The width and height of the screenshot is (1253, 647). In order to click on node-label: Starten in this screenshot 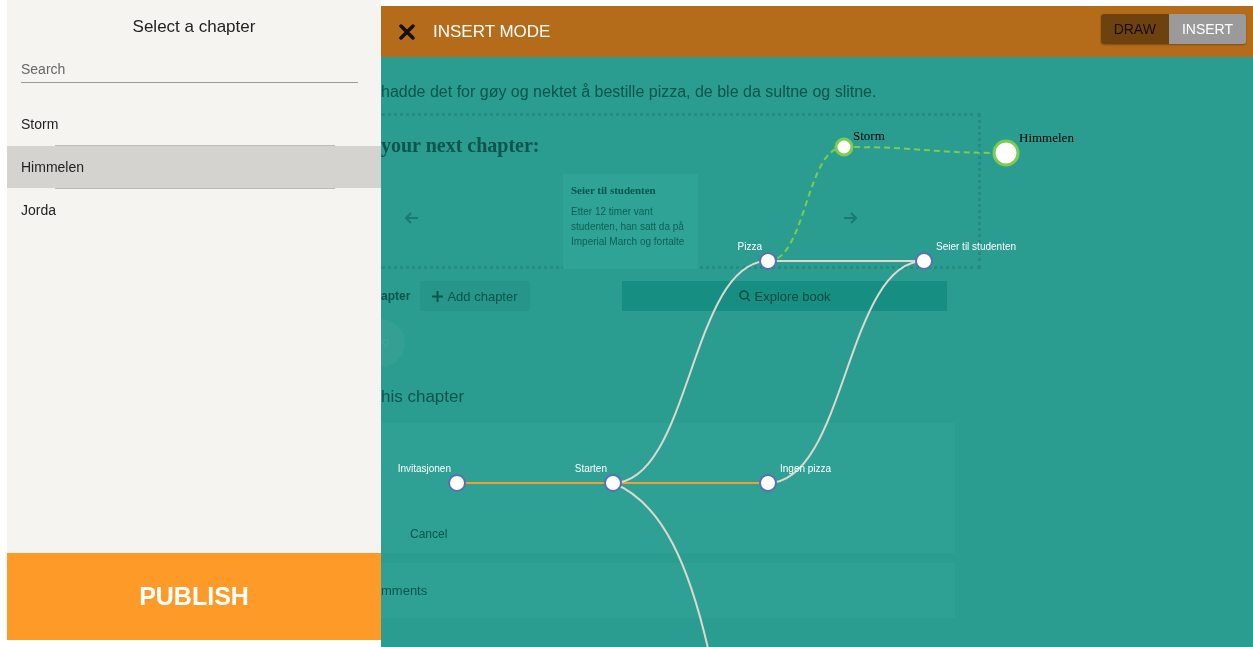, I will do `click(590, 468)`.